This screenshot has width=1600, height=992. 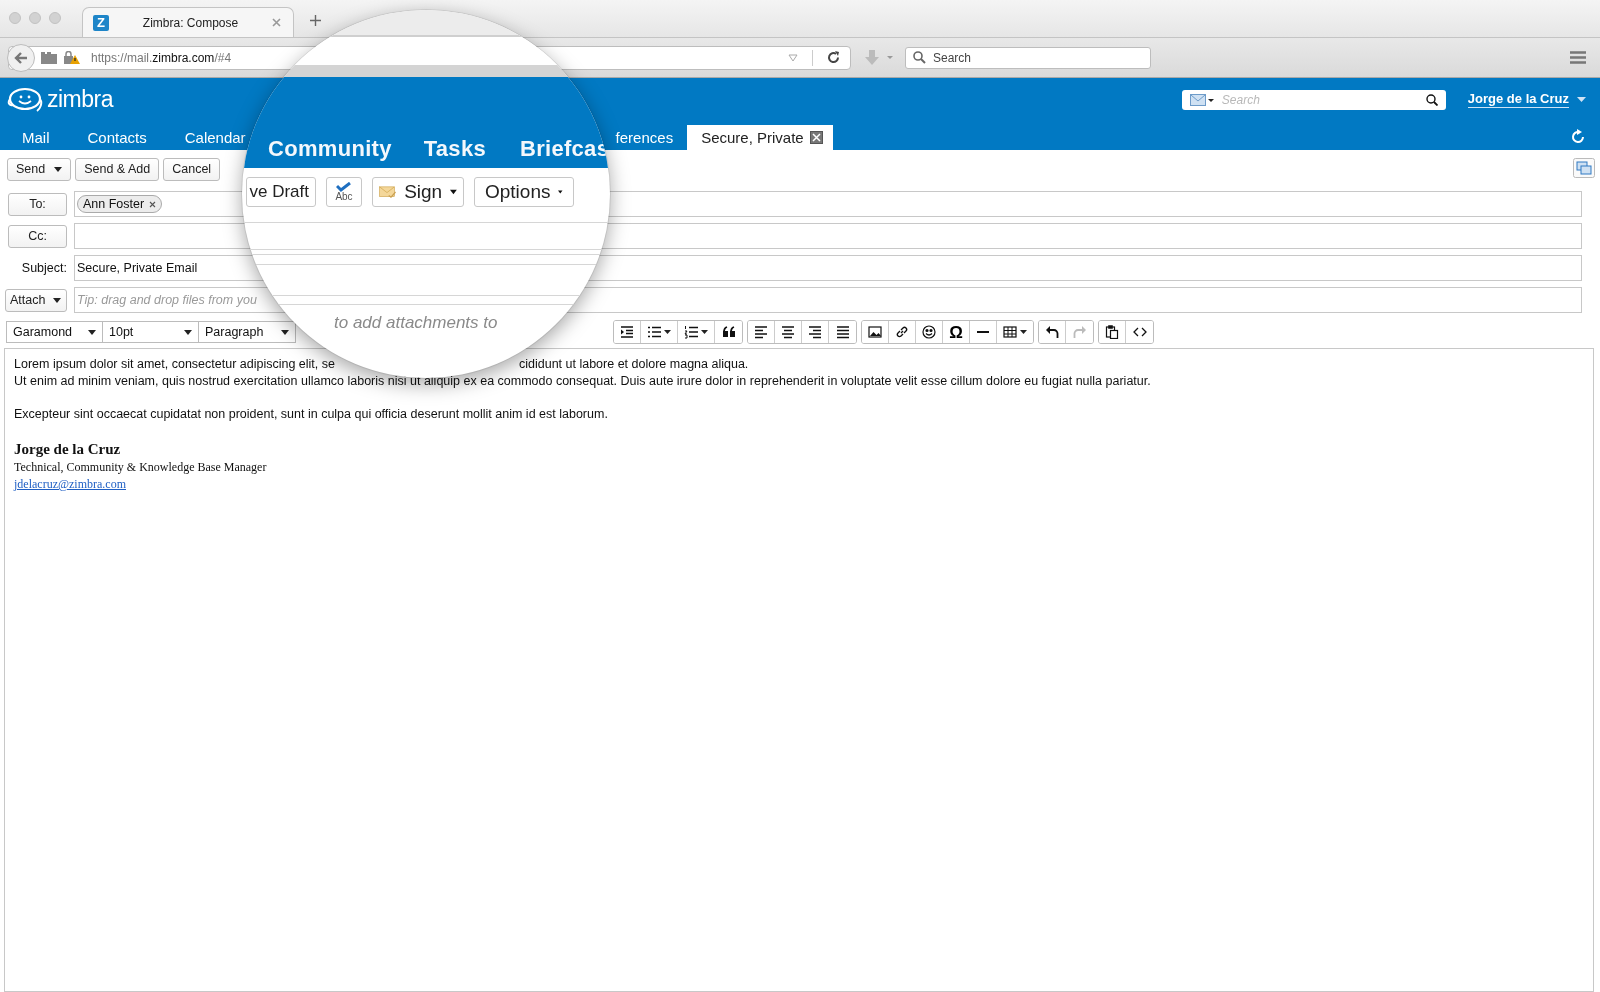 I want to click on emoji-icon, so click(x=929, y=332).